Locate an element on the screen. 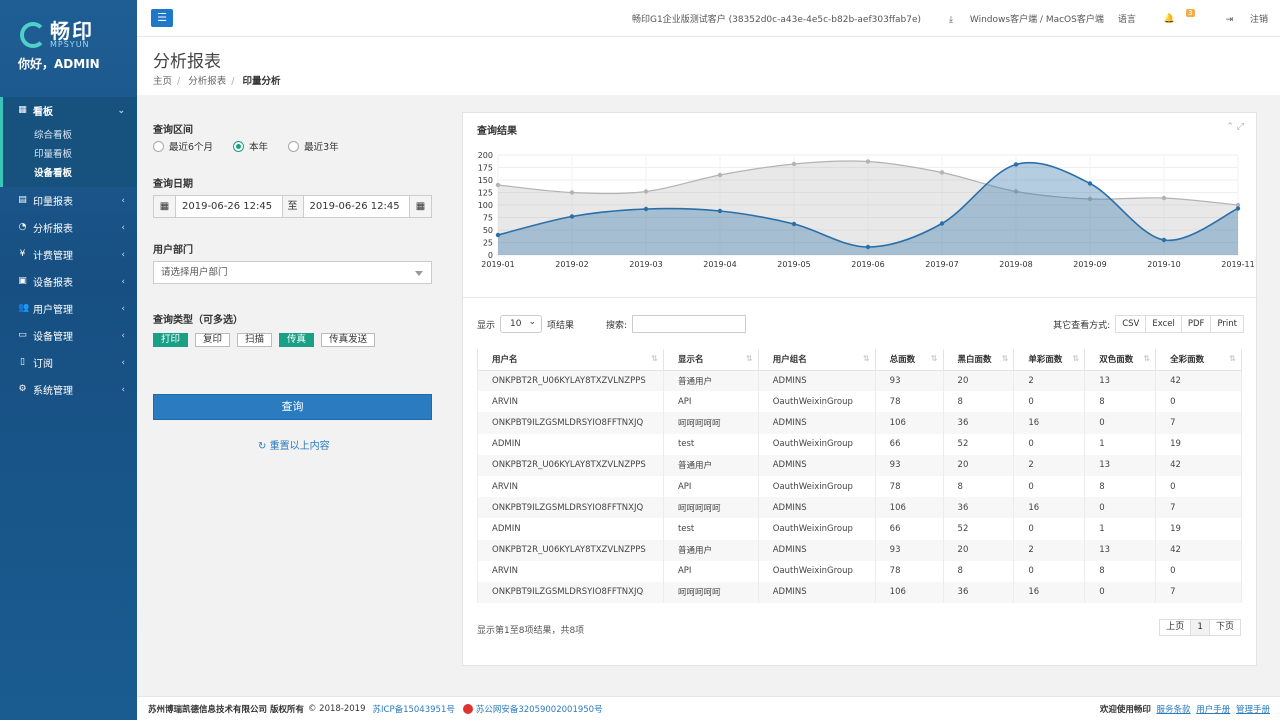  breadcrumb-home: 主页 is located at coordinates (162, 81).